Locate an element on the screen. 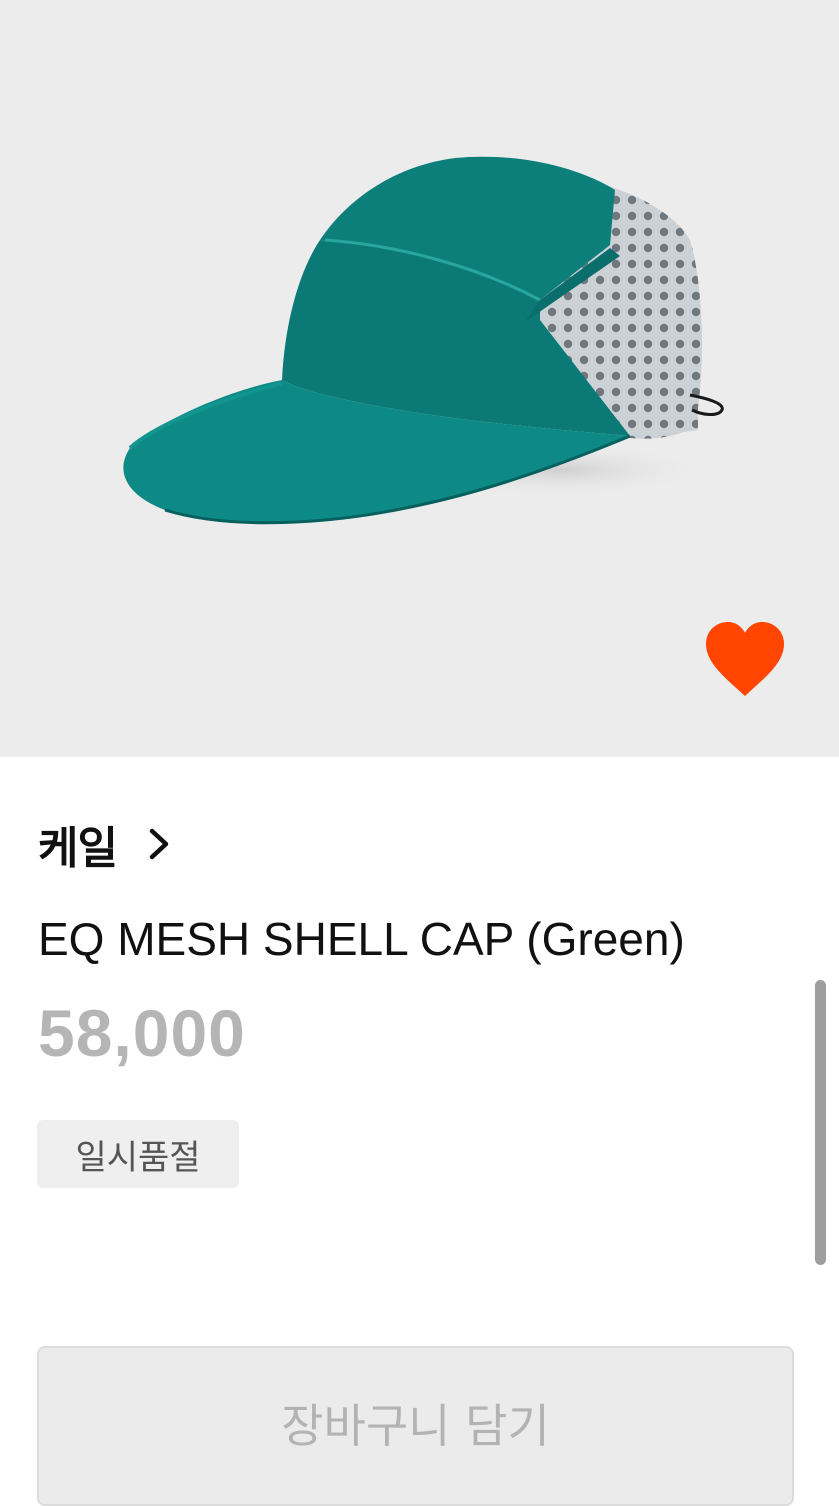 The image size is (839, 1506). chevron-right-icon is located at coordinates (159, 844).